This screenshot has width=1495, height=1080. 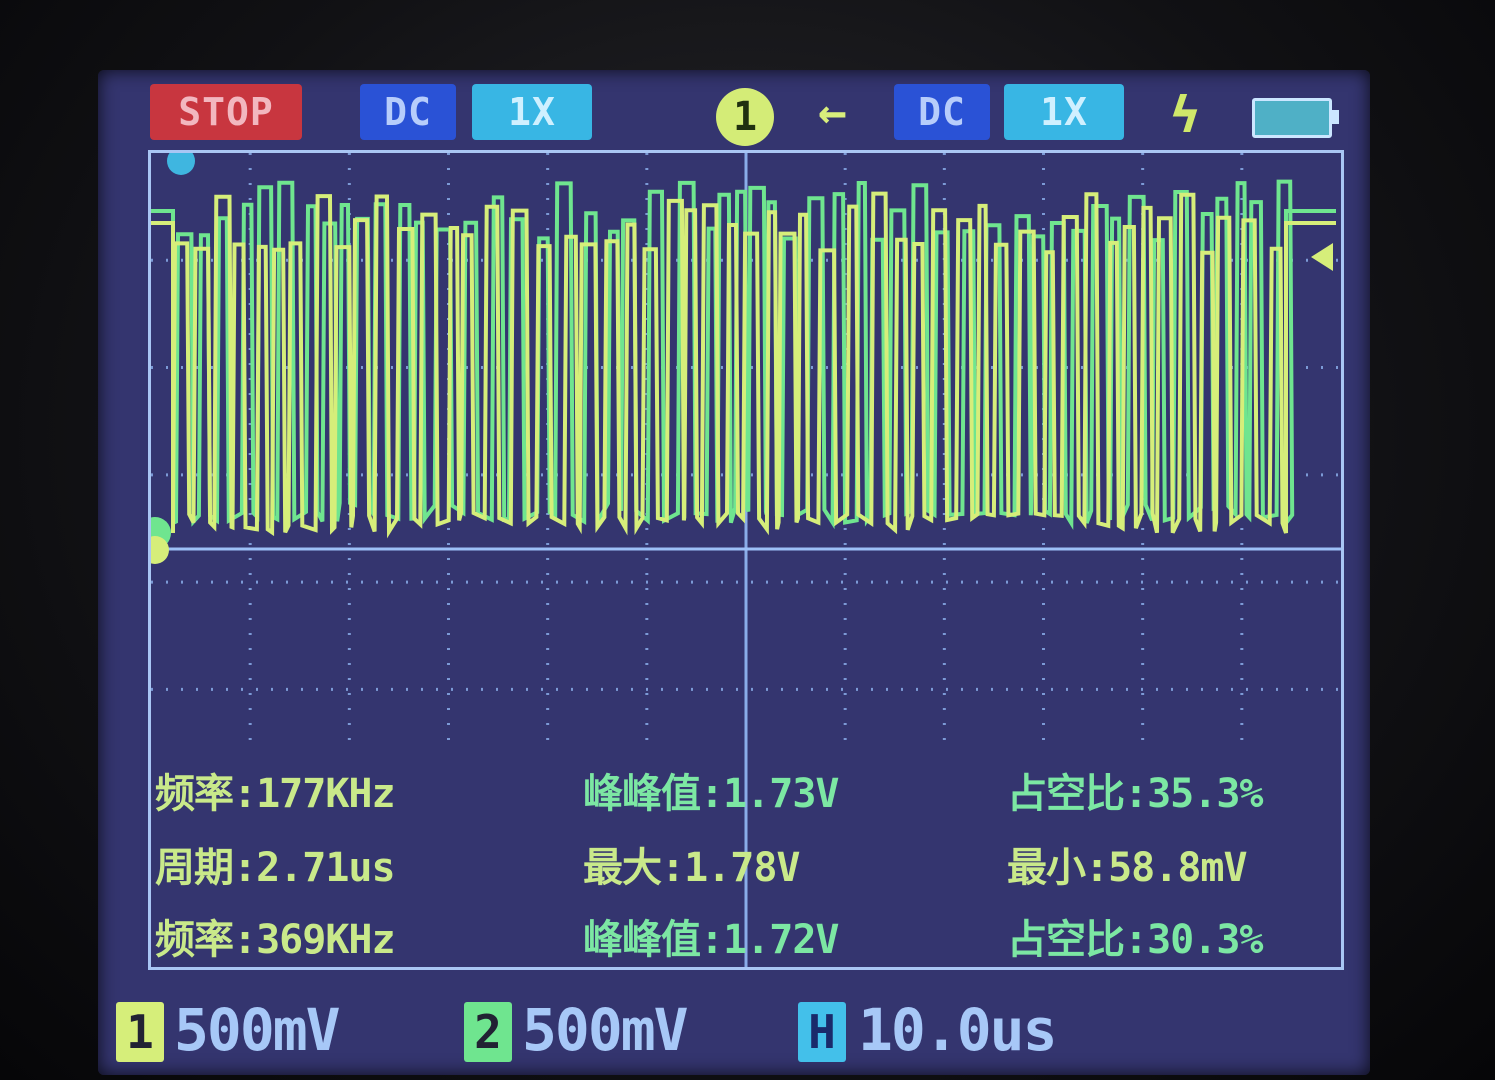 I want to click on trigger-direction-arrow-icon: ←, so click(x=832, y=112).